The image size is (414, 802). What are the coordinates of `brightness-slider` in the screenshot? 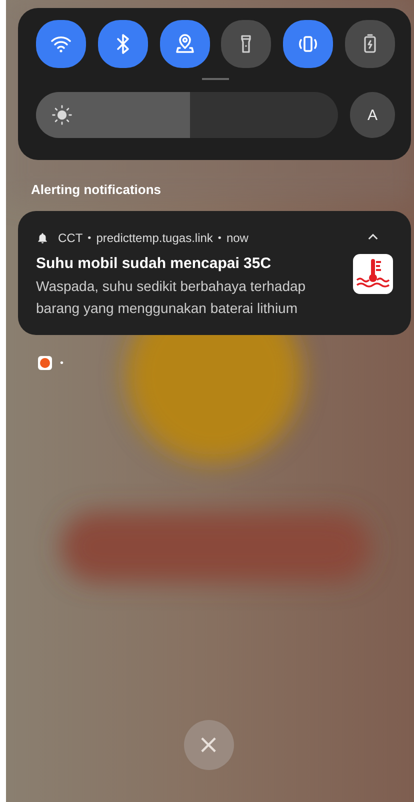 It's located at (187, 115).